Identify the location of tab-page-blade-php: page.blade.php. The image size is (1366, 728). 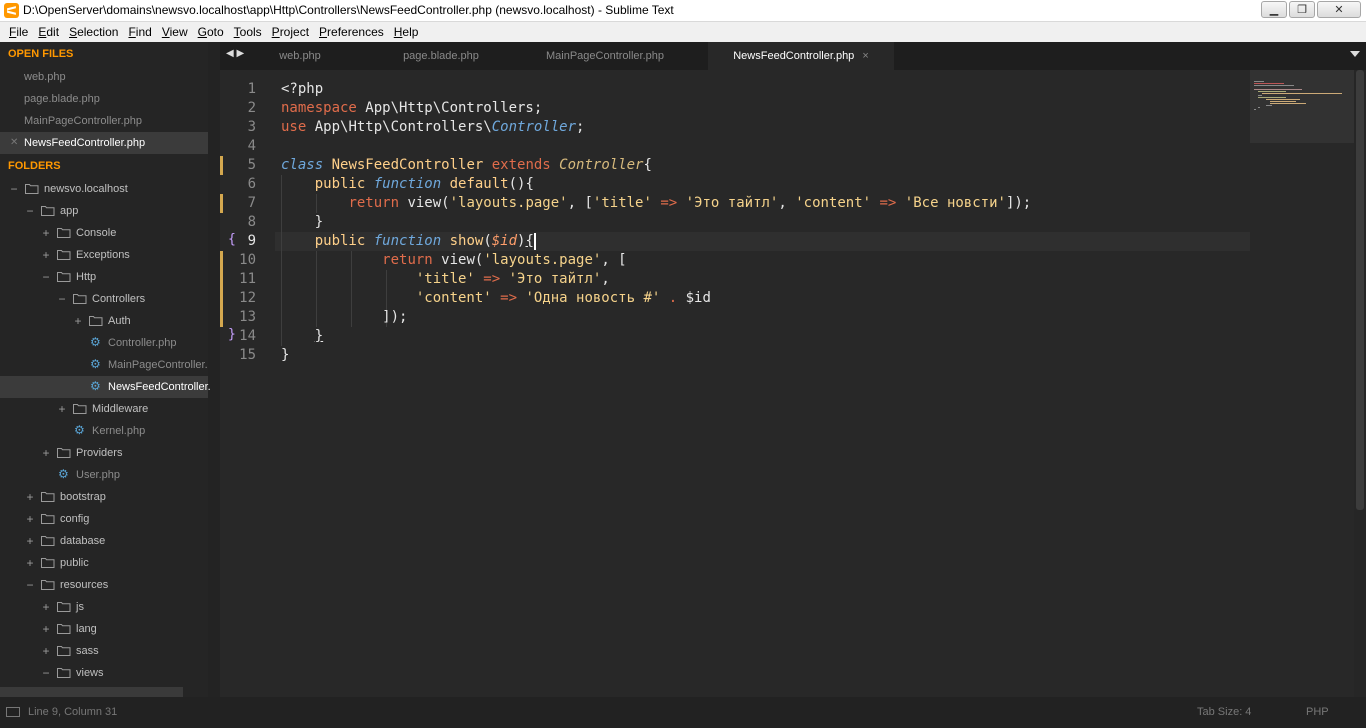
(441, 56).